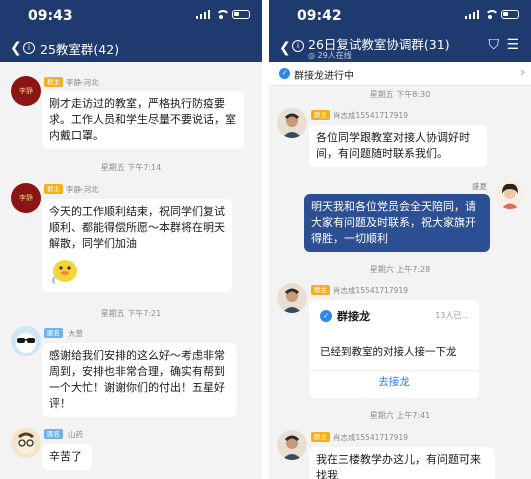  I want to click on divider, so click(394, 370).